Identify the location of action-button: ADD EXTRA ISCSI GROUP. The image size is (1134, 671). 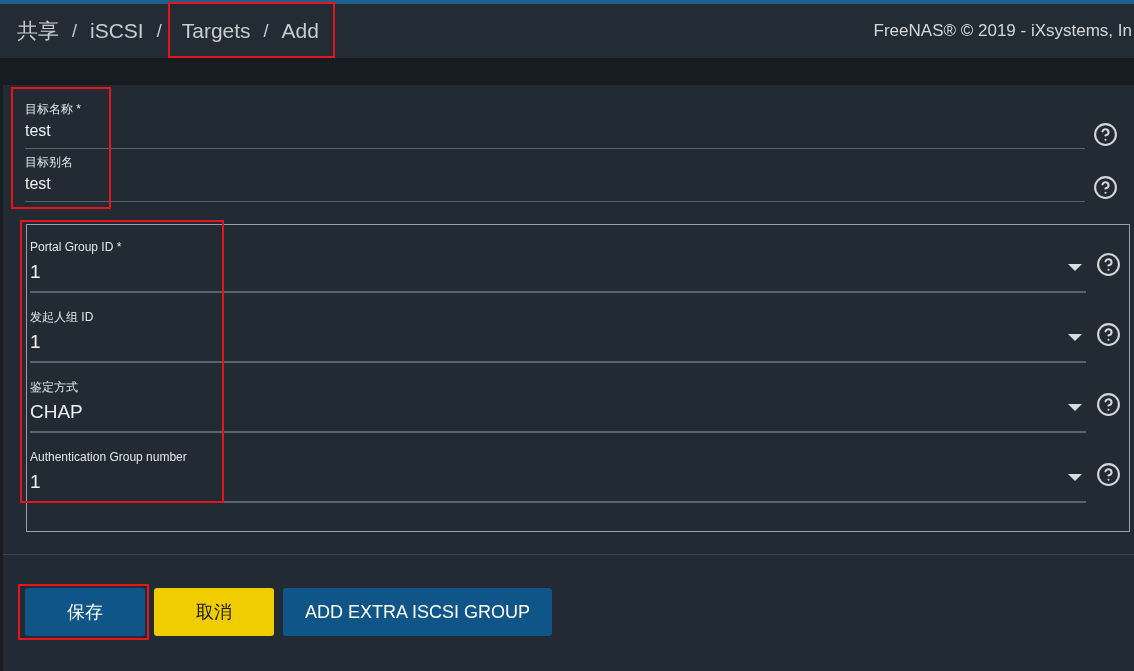
(418, 612).